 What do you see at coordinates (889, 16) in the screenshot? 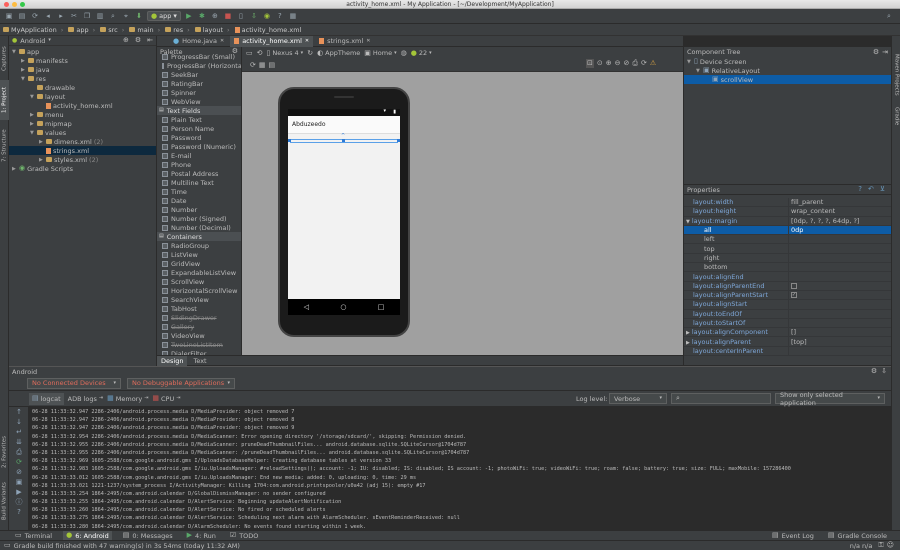
I see `search-everywhere-icon: ⌕` at bounding box center [889, 16].